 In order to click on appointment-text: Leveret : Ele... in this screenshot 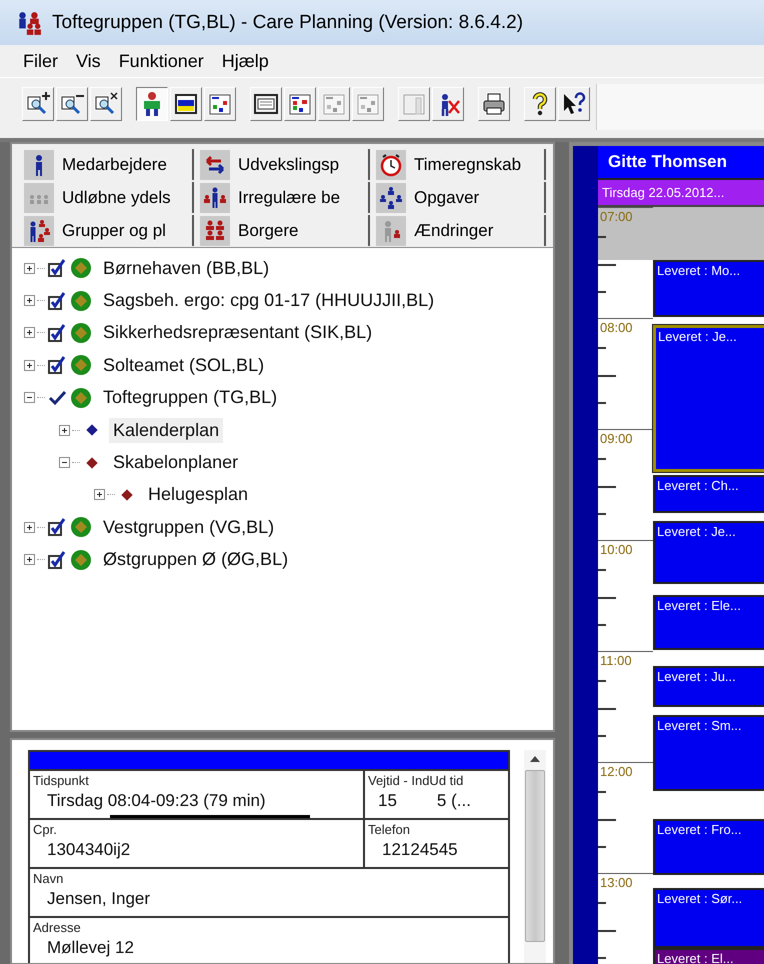, I will do `click(698, 605)`.